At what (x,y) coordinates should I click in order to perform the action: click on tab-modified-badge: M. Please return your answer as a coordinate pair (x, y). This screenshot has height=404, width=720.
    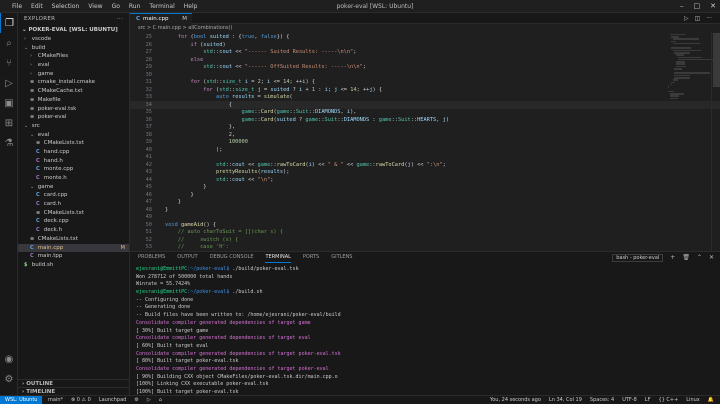
    Looking at the image, I should click on (184, 19).